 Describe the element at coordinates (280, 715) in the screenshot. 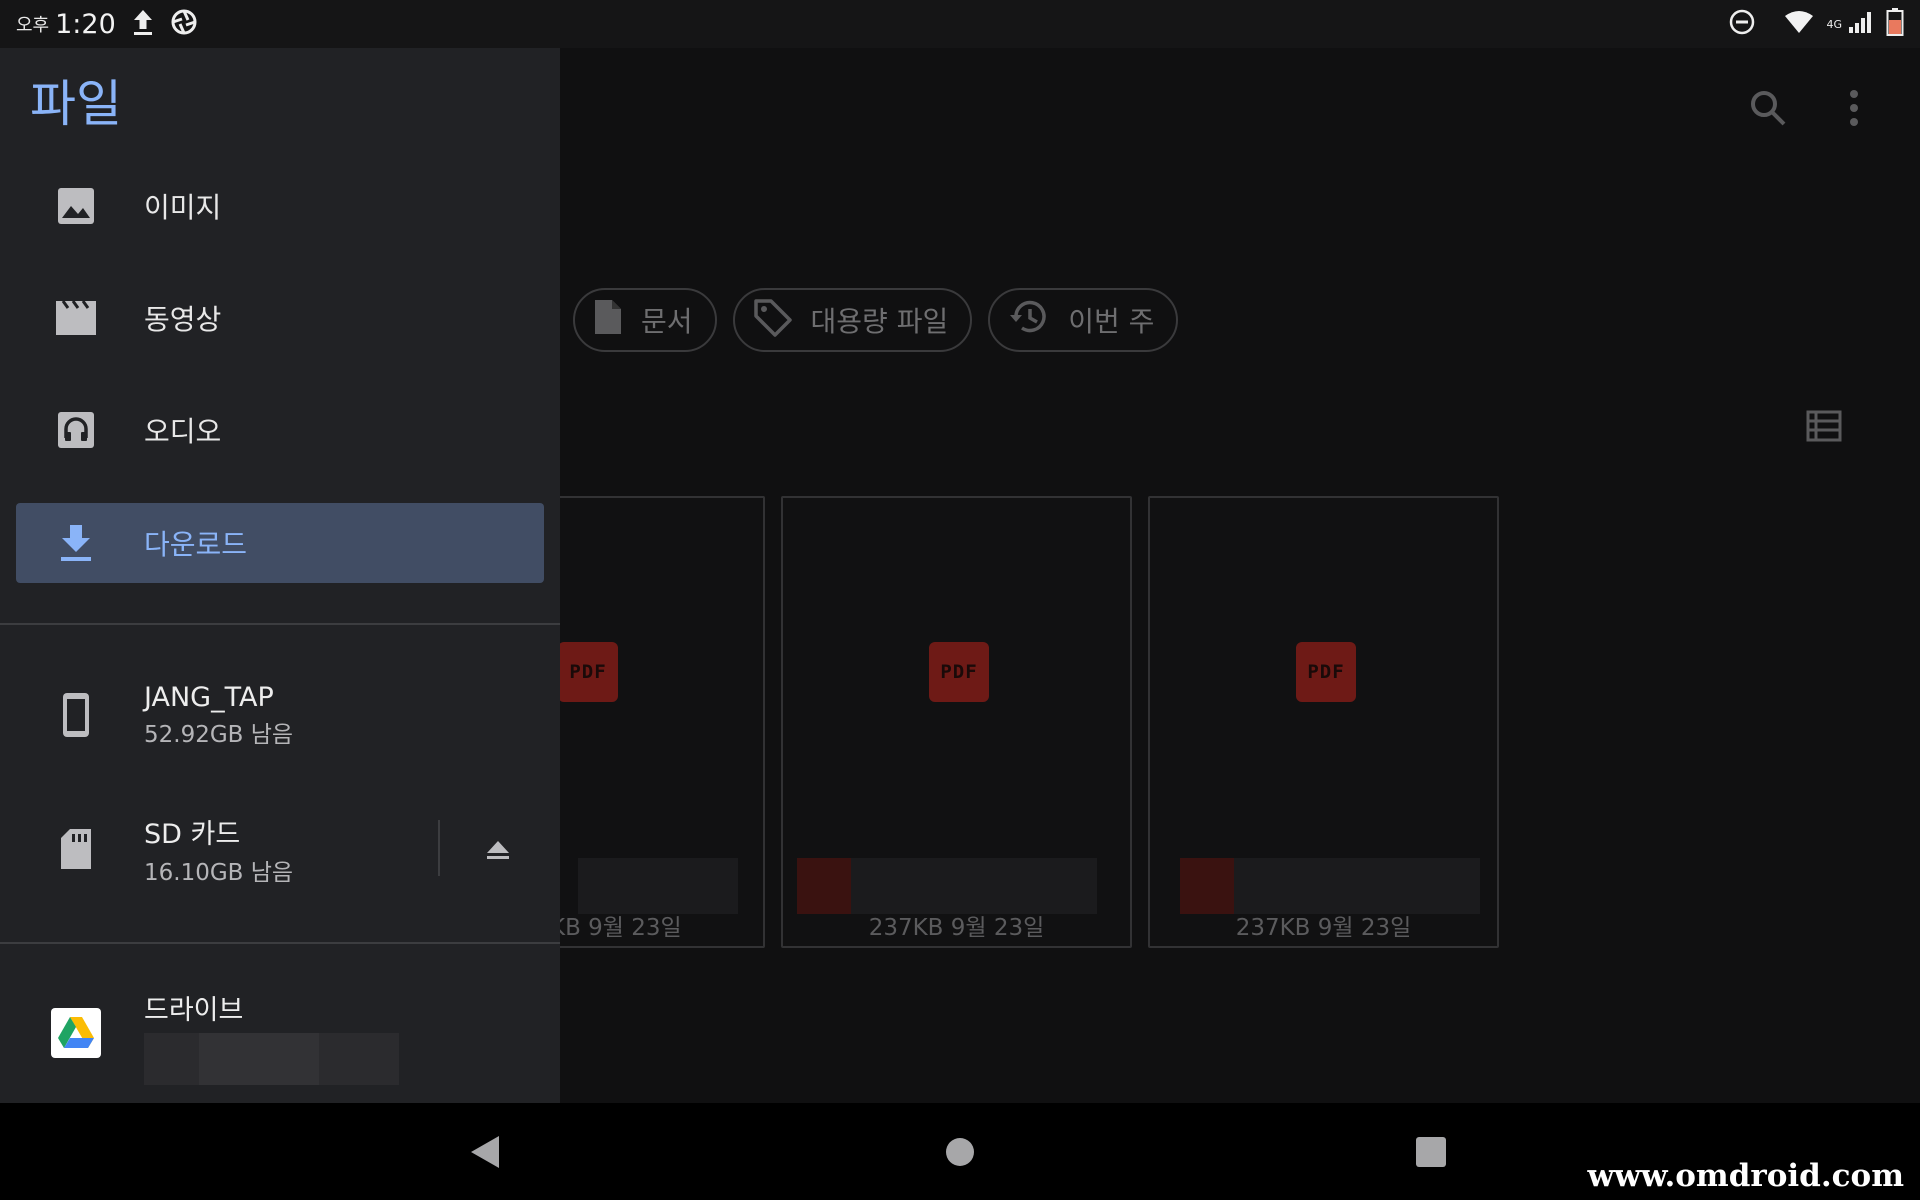

I see `storage-internal: JANG_TAP 52.92GB 남음` at that location.